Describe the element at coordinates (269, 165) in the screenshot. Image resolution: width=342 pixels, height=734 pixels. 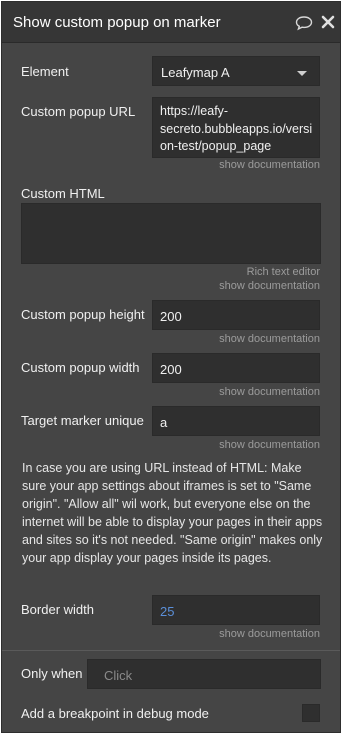
I see `popup-url-docs-link: show documentation` at that location.